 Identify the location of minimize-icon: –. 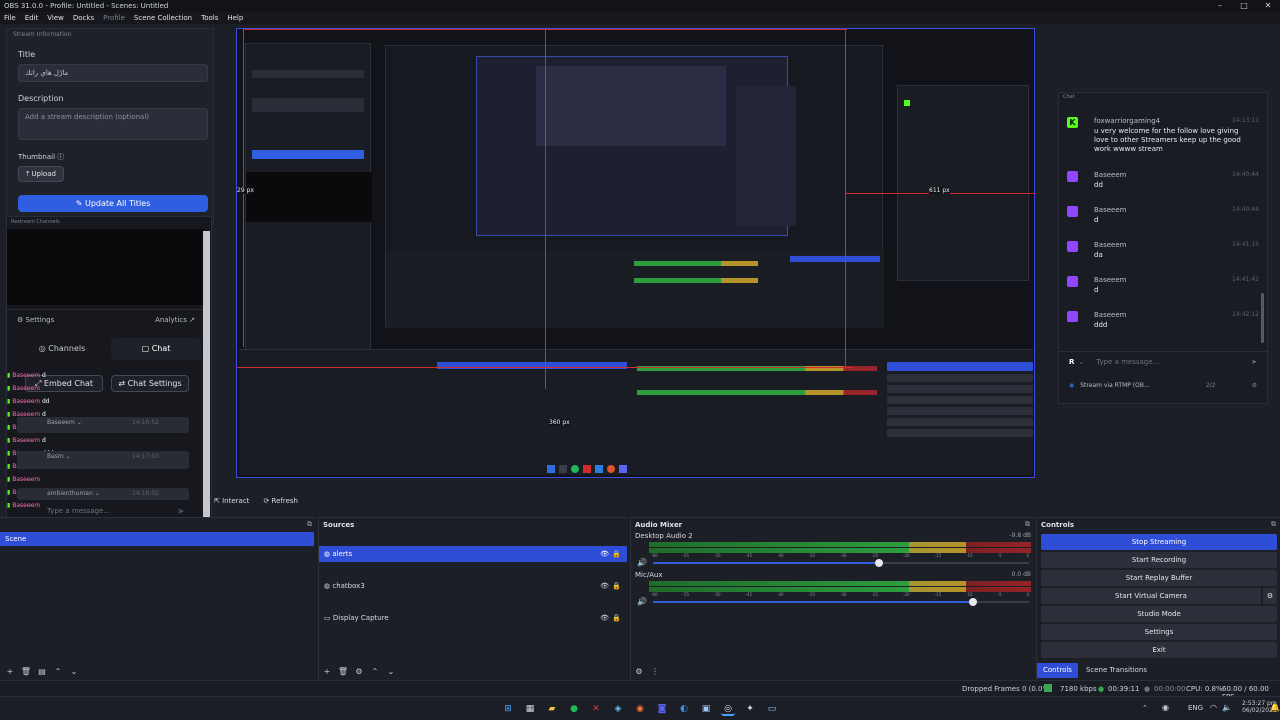
(1220, 6).